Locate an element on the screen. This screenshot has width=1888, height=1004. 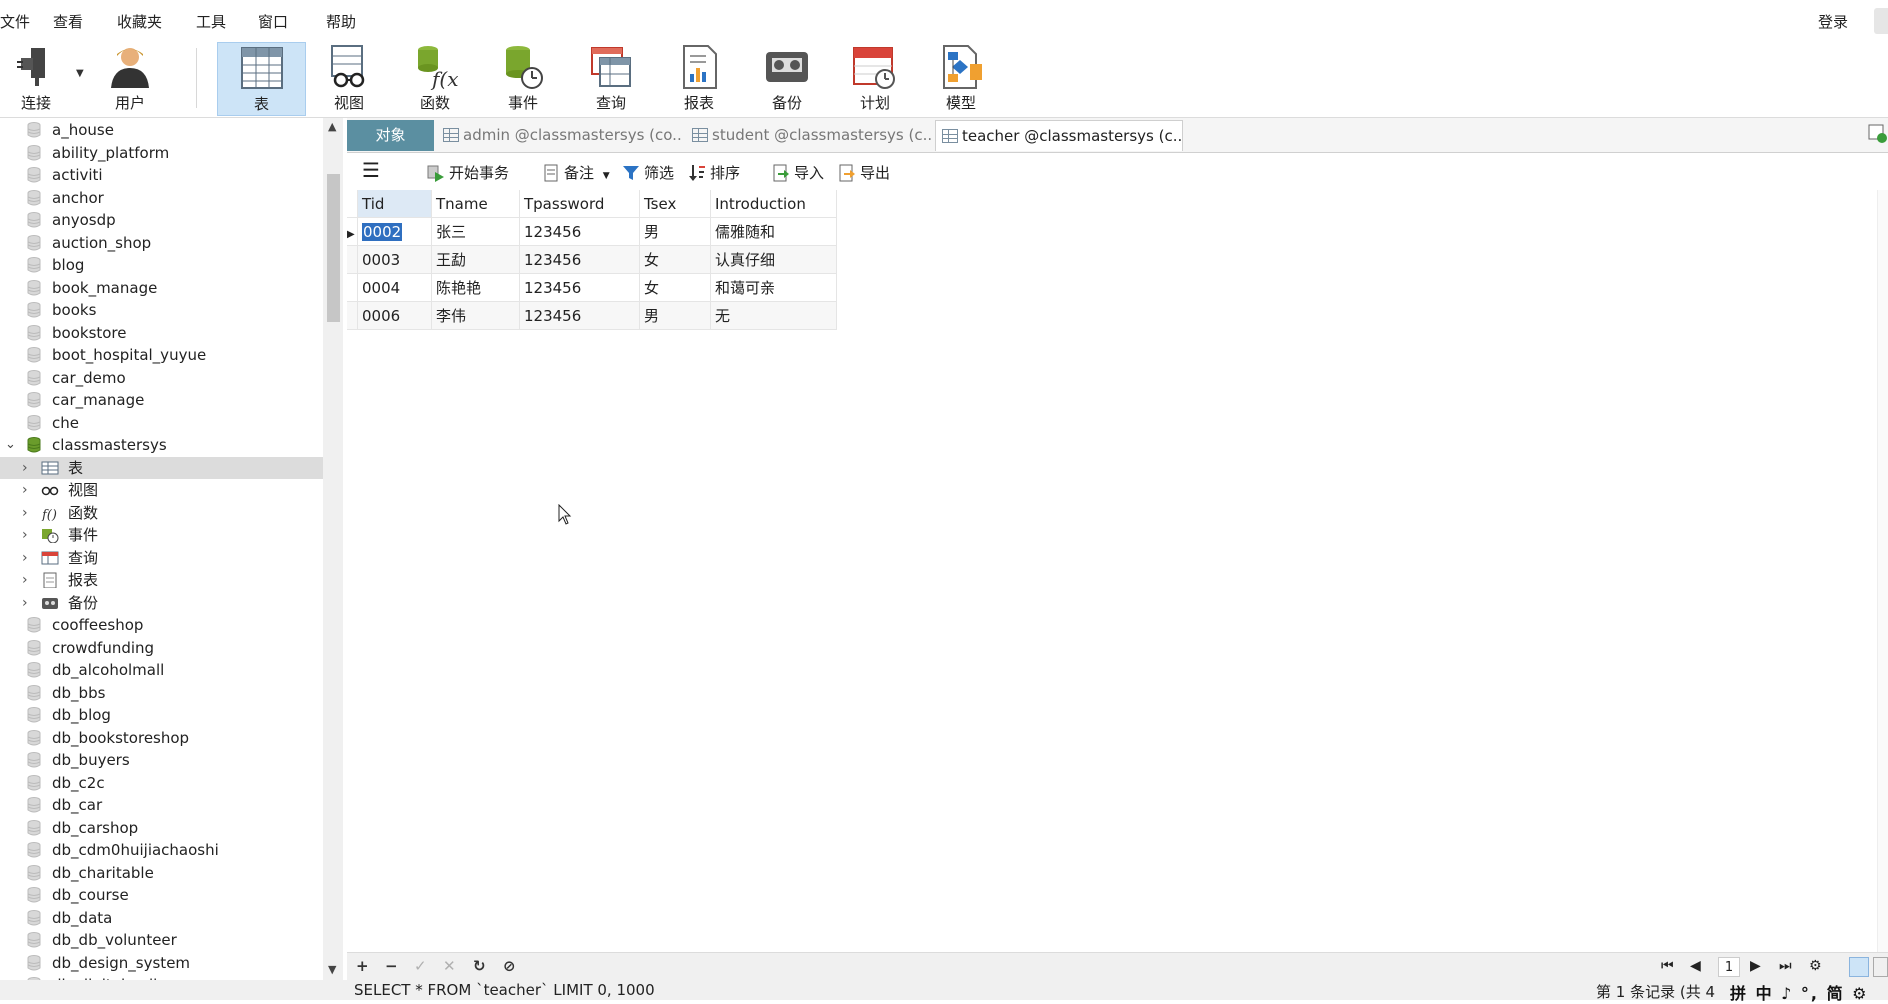
table-row: 0004 陈艳艳 123456 女 和蔼可亲 is located at coordinates (592, 287).